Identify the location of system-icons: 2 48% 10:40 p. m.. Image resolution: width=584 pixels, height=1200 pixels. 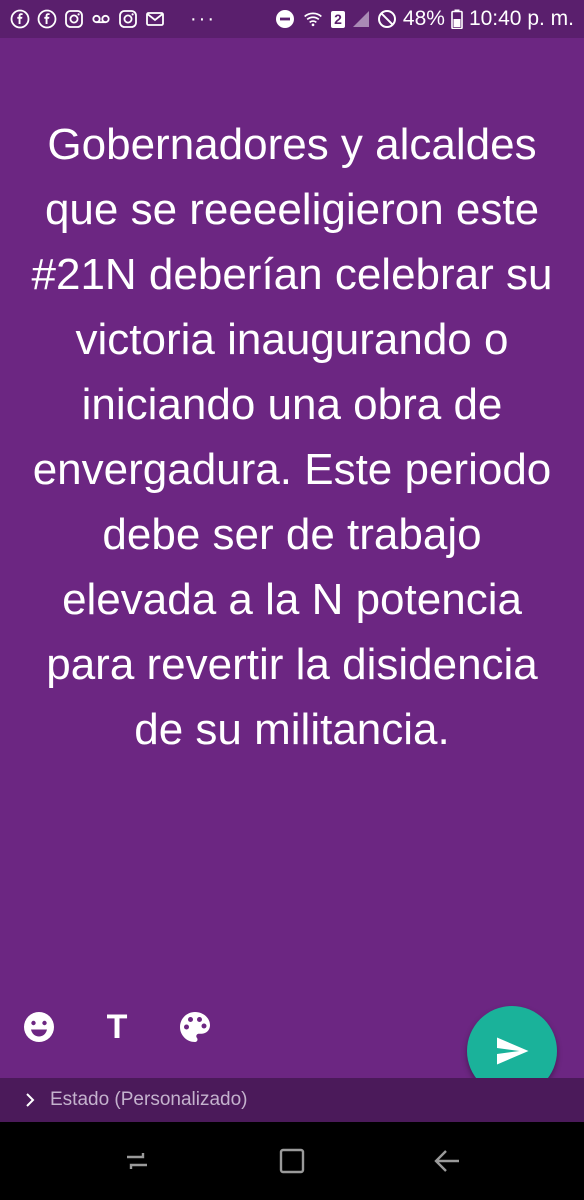
(424, 19).